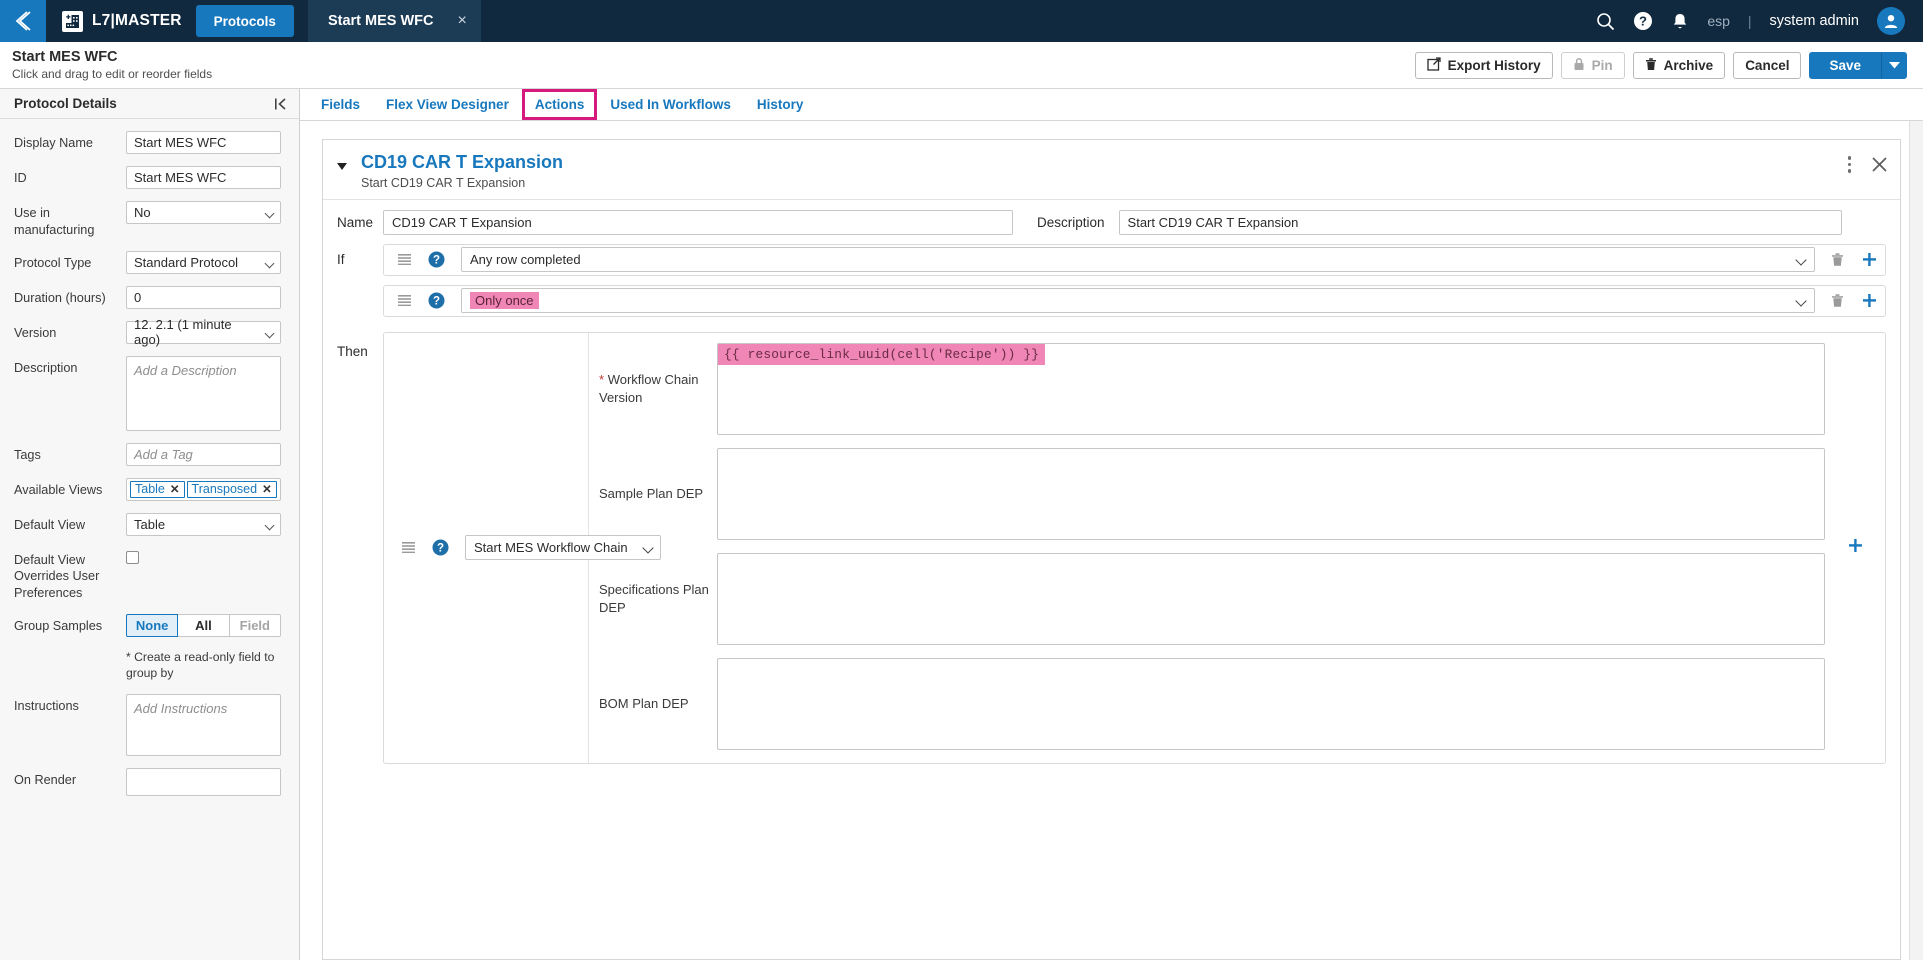 This screenshot has width=1923, height=960. I want to click on chip-label: Table, so click(150, 489).